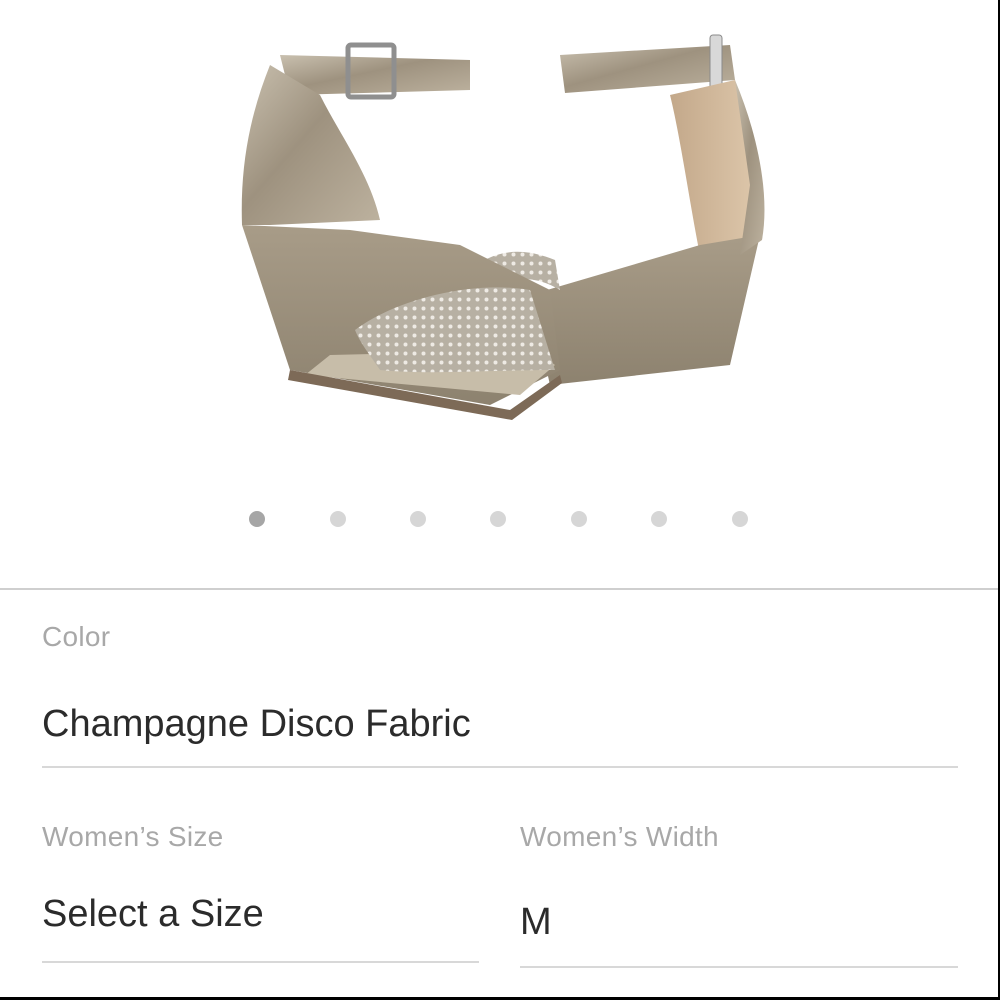 Image resolution: width=1000 pixels, height=1000 pixels. What do you see at coordinates (619, 836) in the screenshot?
I see `width-label: Women’s Width` at bounding box center [619, 836].